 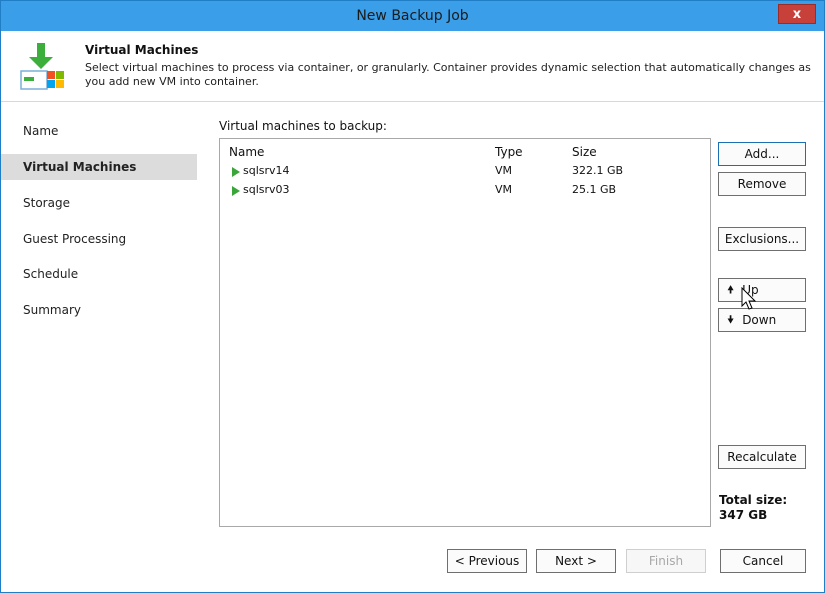 What do you see at coordinates (753, 500) in the screenshot?
I see `total-size-label: Total size:` at bounding box center [753, 500].